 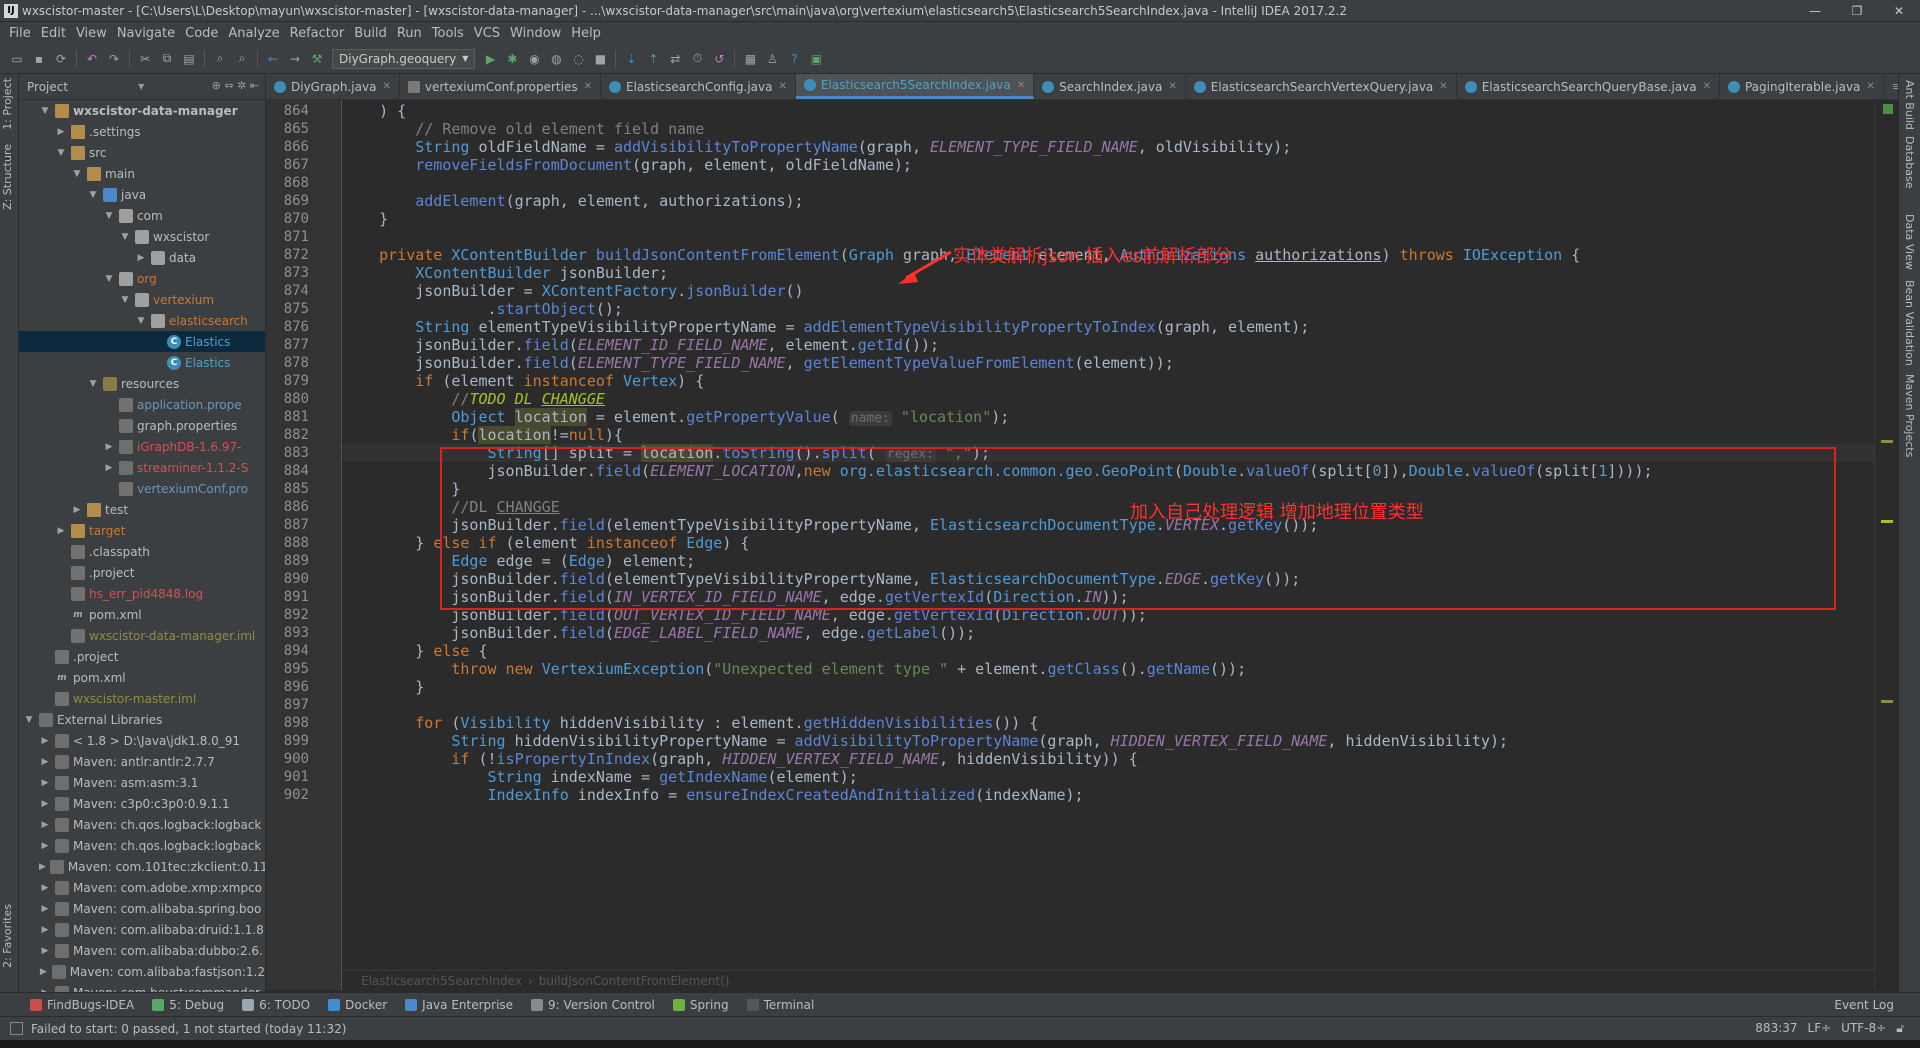 What do you see at coordinates (284, 795) in the screenshot?
I see `line-number: 902` at bounding box center [284, 795].